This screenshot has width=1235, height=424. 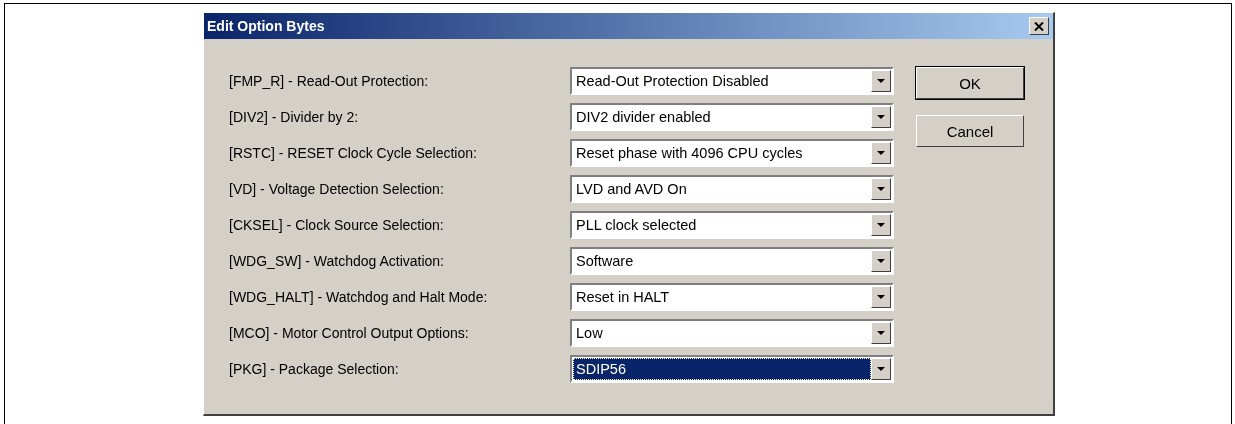 What do you see at coordinates (970, 83) in the screenshot?
I see `ok-button: OK` at bounding box center [970, 83].